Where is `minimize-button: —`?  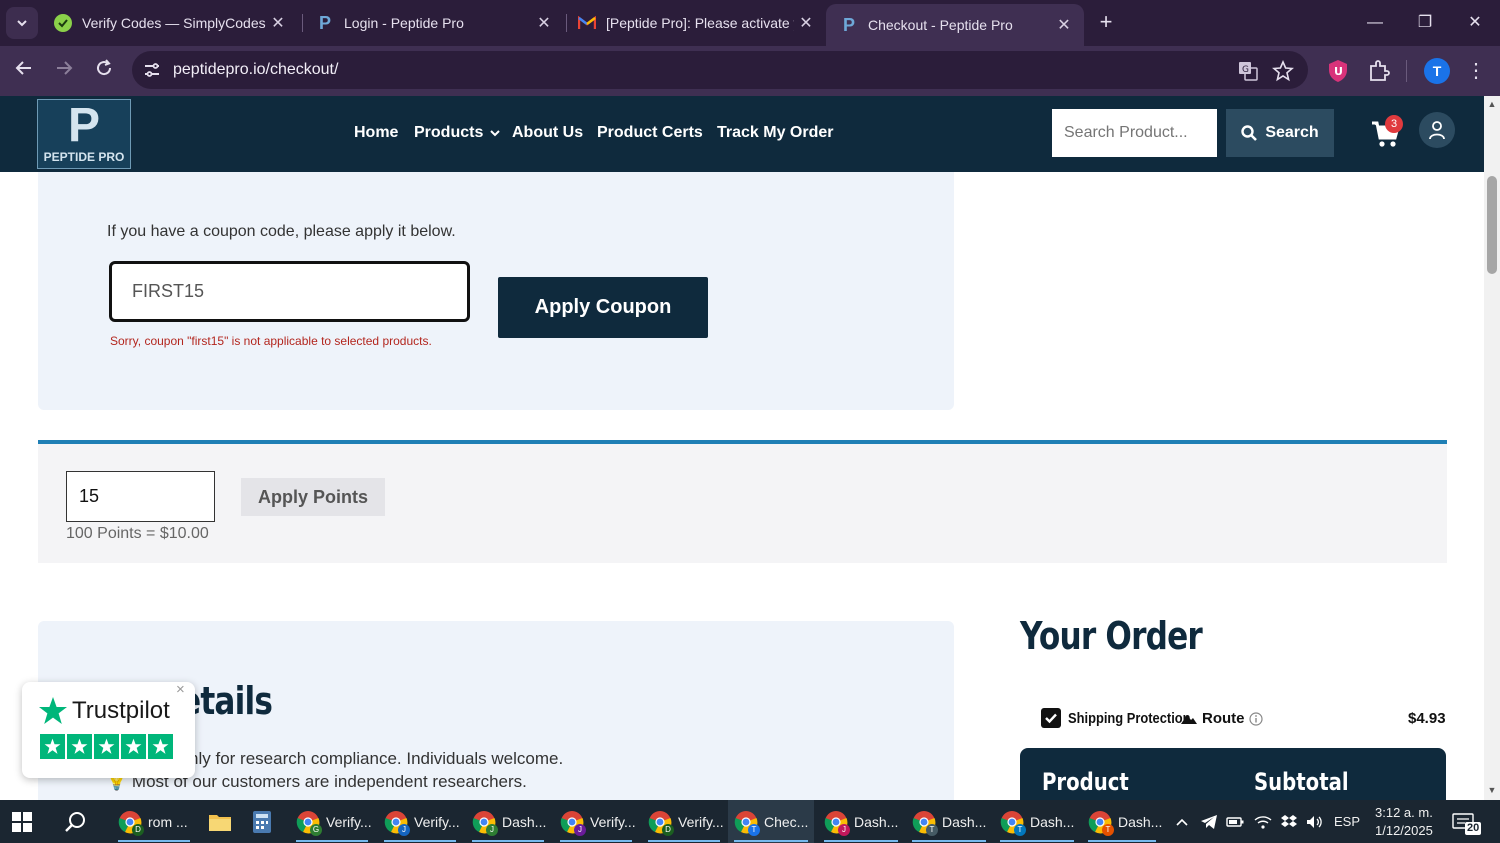
minimize-button: — is located at coordinates (1375, 23).